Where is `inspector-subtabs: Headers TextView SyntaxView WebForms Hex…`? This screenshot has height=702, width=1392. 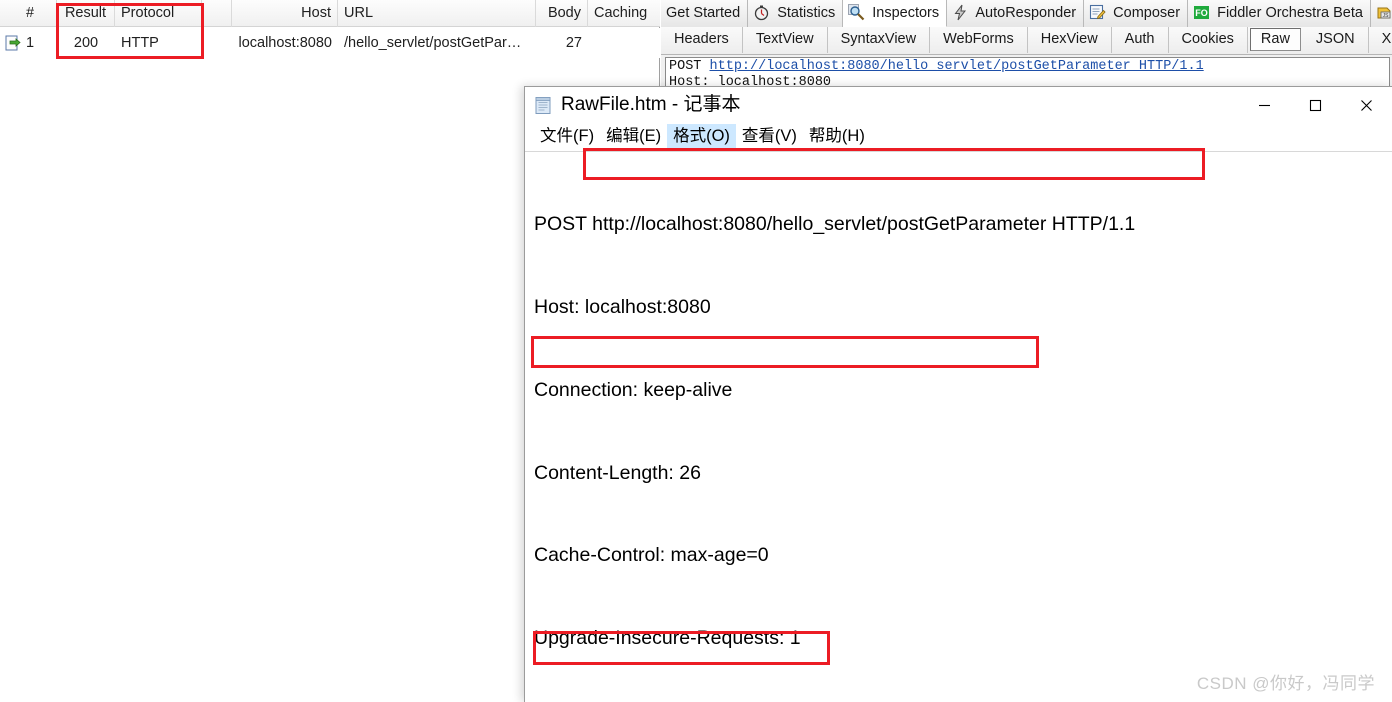 inspector-subtabs: Headers TextView SyntaxView WebForms Hex… is located at coordinates (1026, 41).